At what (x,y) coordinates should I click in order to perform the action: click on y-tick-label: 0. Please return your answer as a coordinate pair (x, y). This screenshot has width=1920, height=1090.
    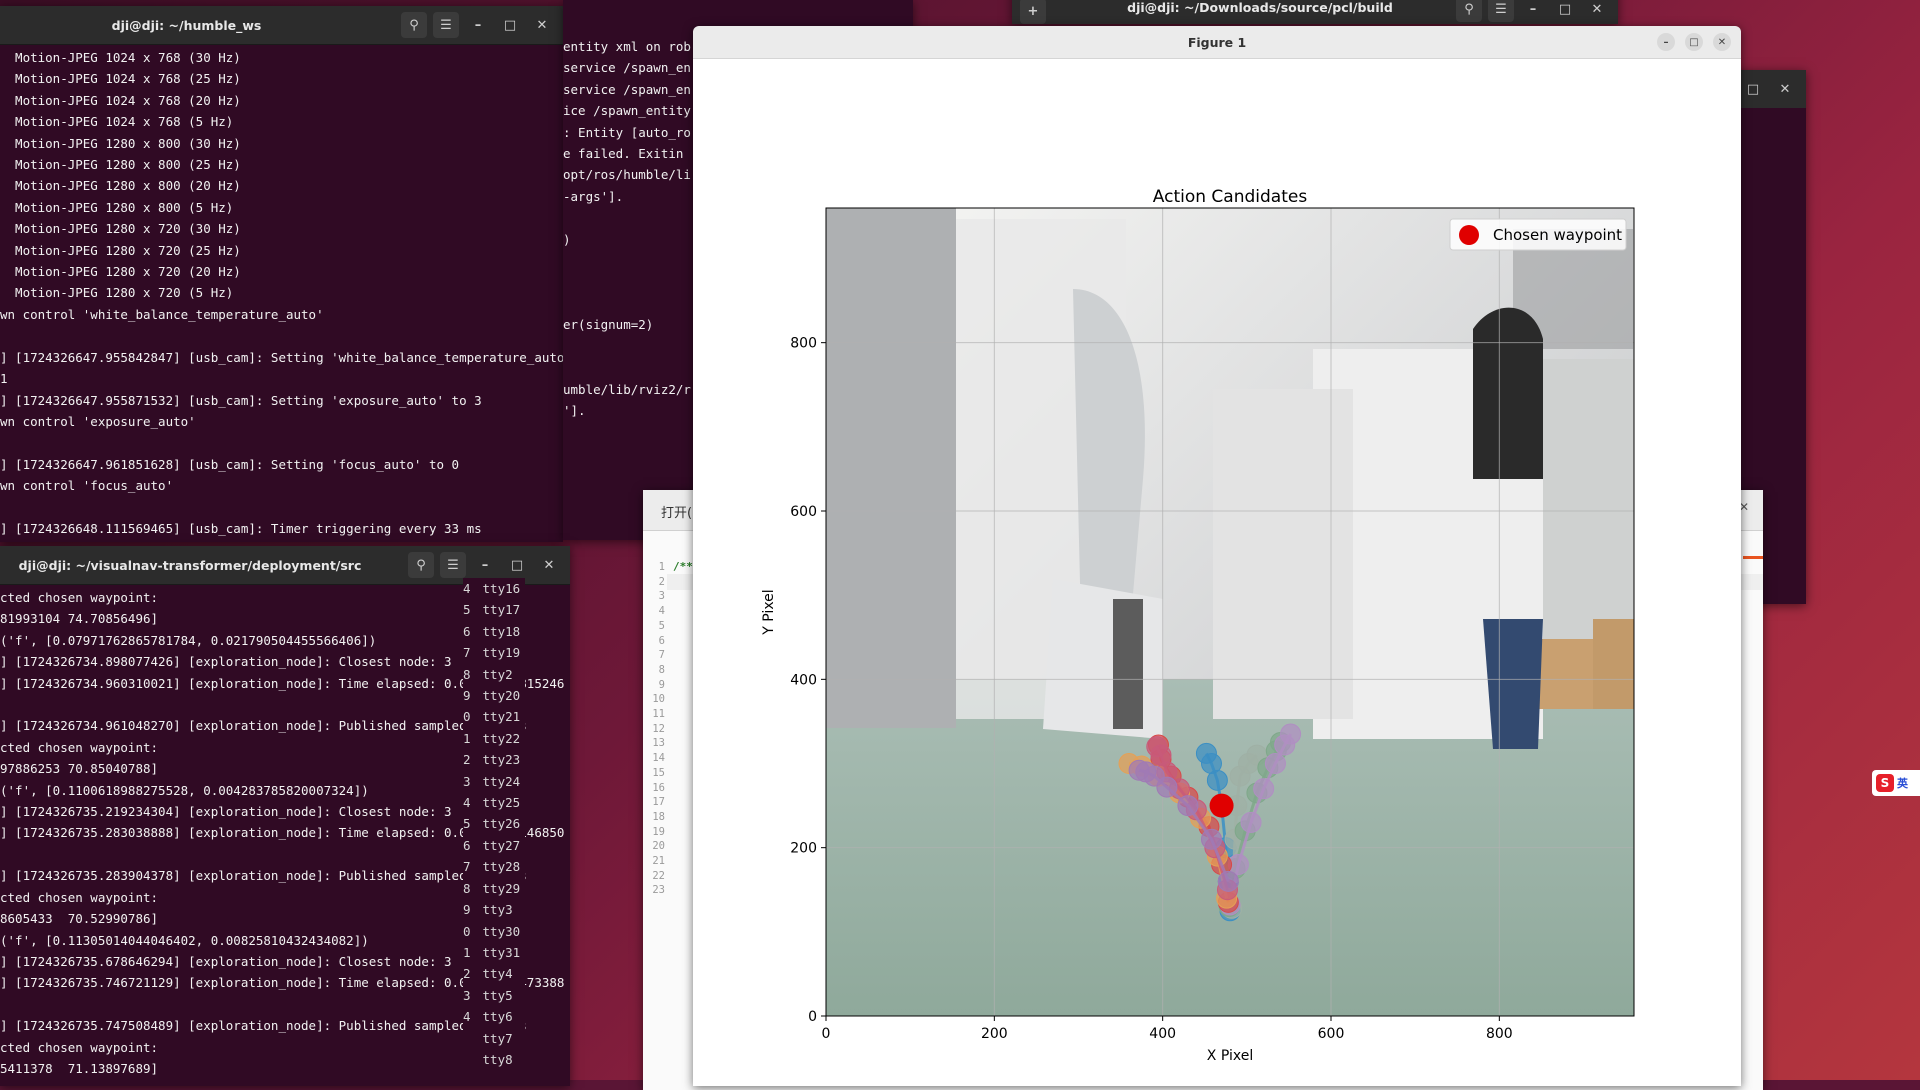
    Looking at the image, I should click on (812, 1017).